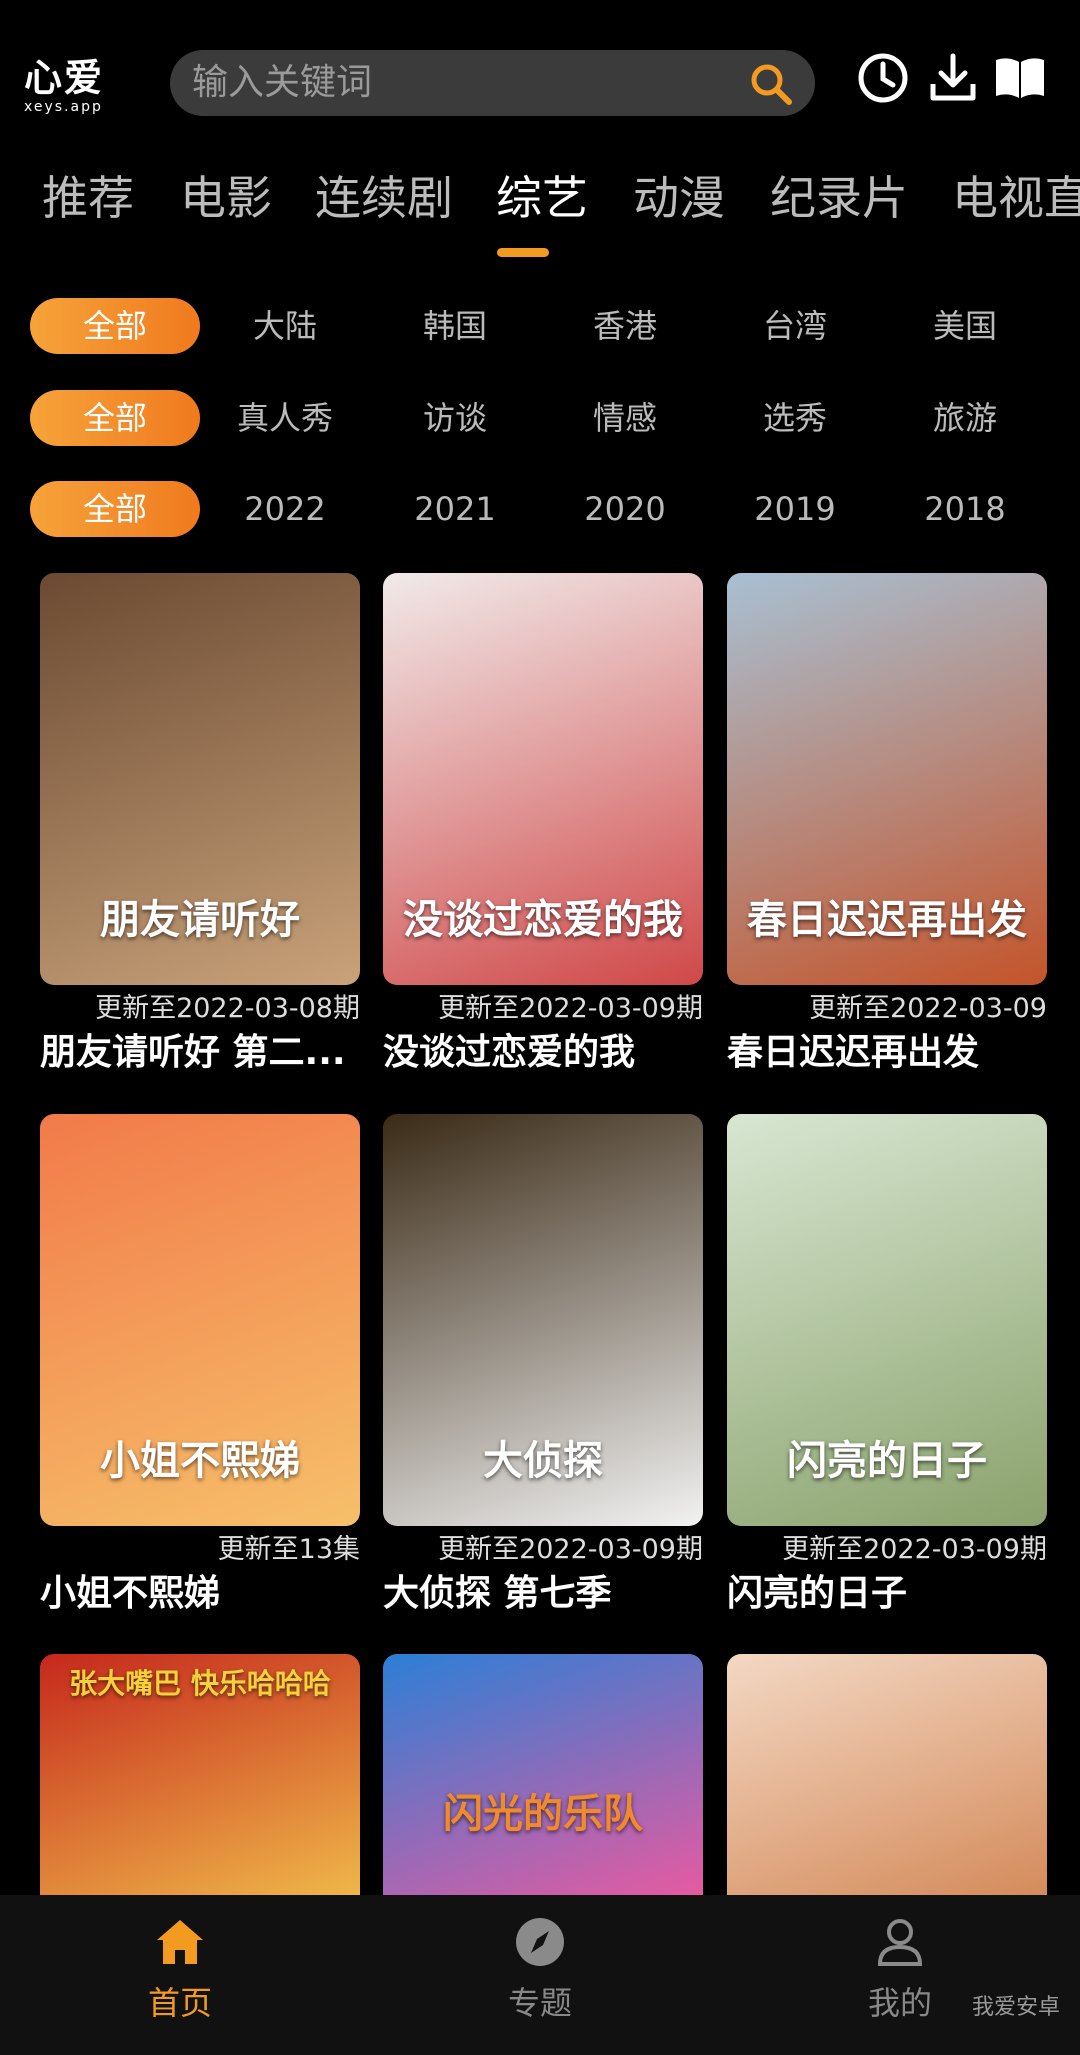 The width and height of the screenshot is (1080, 2055). What do you see at coordinates (542, 198) in the screenshot?
I see `tab-variety: 综艺` at bounding box center [542, 198].